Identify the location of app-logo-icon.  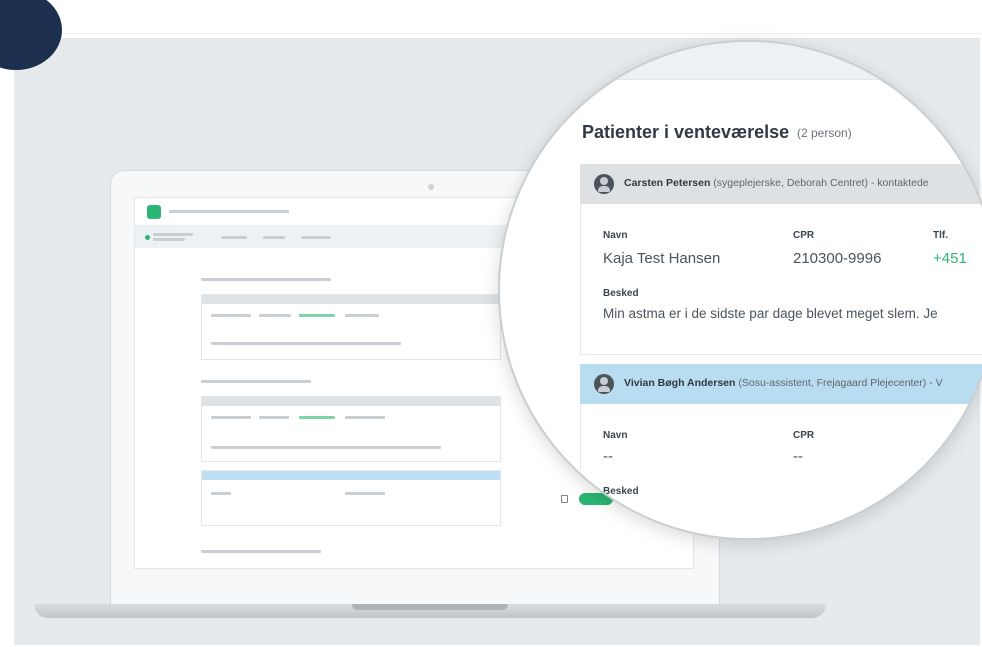
(154, 212).